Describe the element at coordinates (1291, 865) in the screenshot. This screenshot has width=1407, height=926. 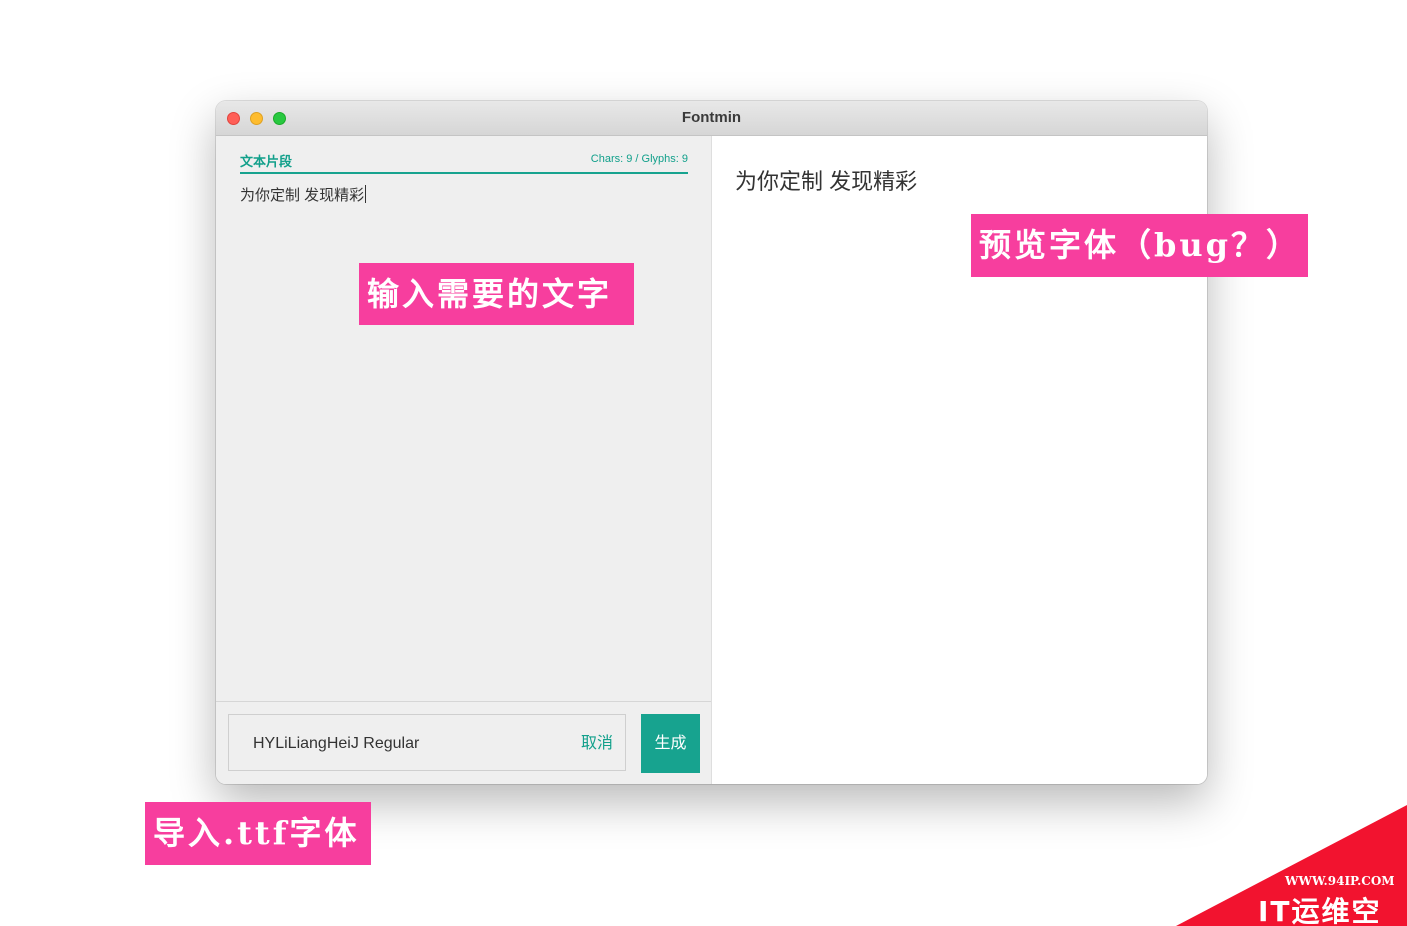
I see `watermark-triangle` at that location.